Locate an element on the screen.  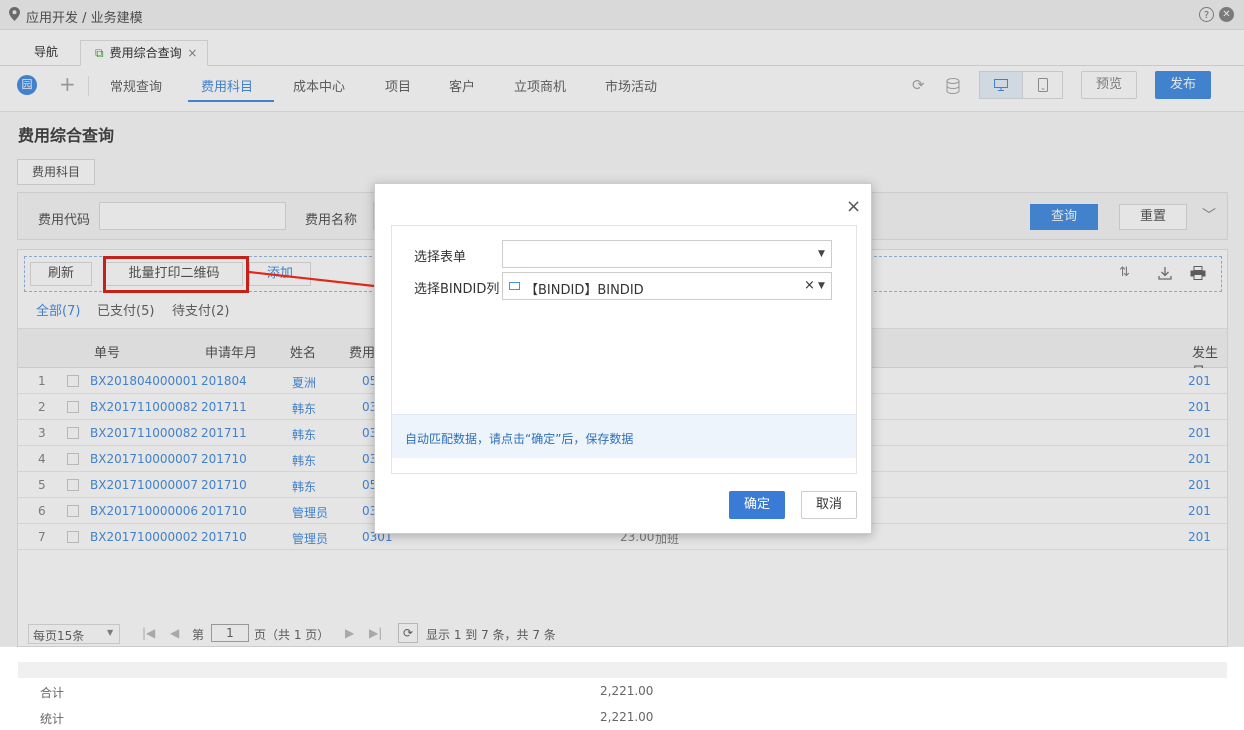
stat-value: 2,221.00 is located at coordinates (627, 717).